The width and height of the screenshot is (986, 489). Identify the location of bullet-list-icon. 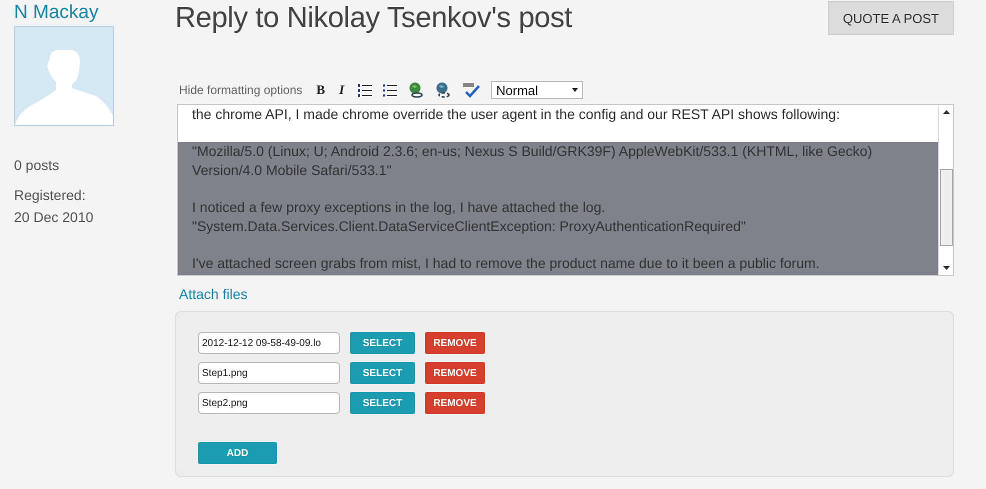
(390, 90).